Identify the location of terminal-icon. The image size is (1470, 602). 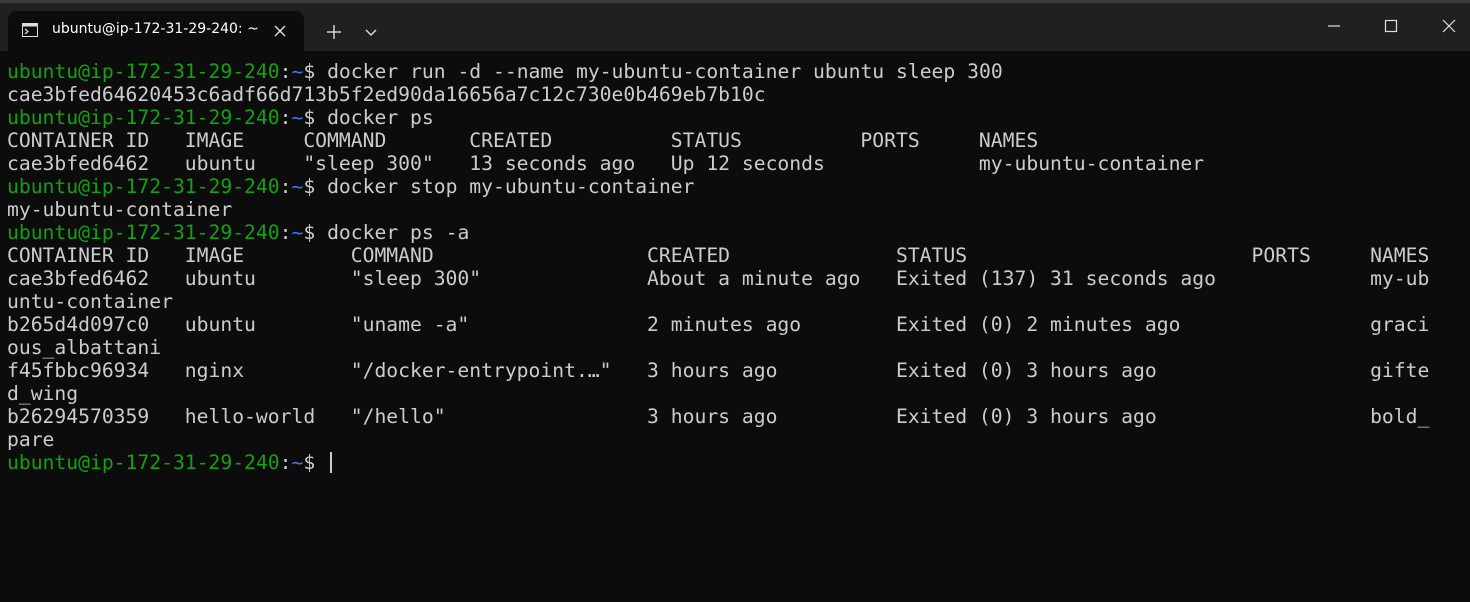
(30, 30).